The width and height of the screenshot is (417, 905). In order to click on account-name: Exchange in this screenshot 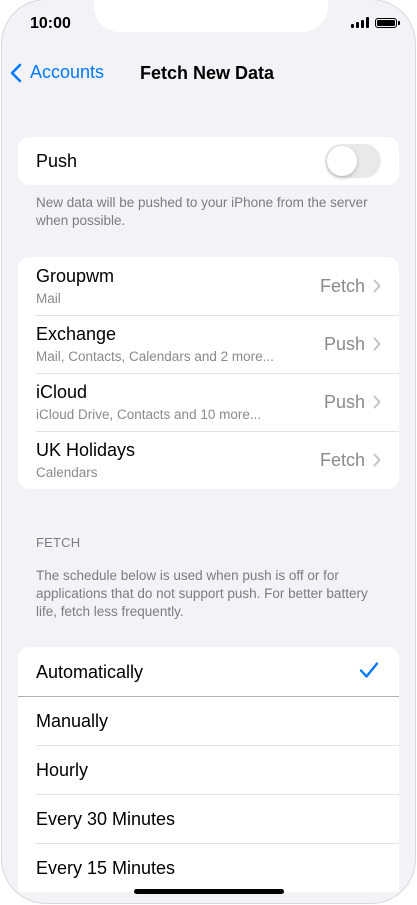, I will do `click(76, 334)`.